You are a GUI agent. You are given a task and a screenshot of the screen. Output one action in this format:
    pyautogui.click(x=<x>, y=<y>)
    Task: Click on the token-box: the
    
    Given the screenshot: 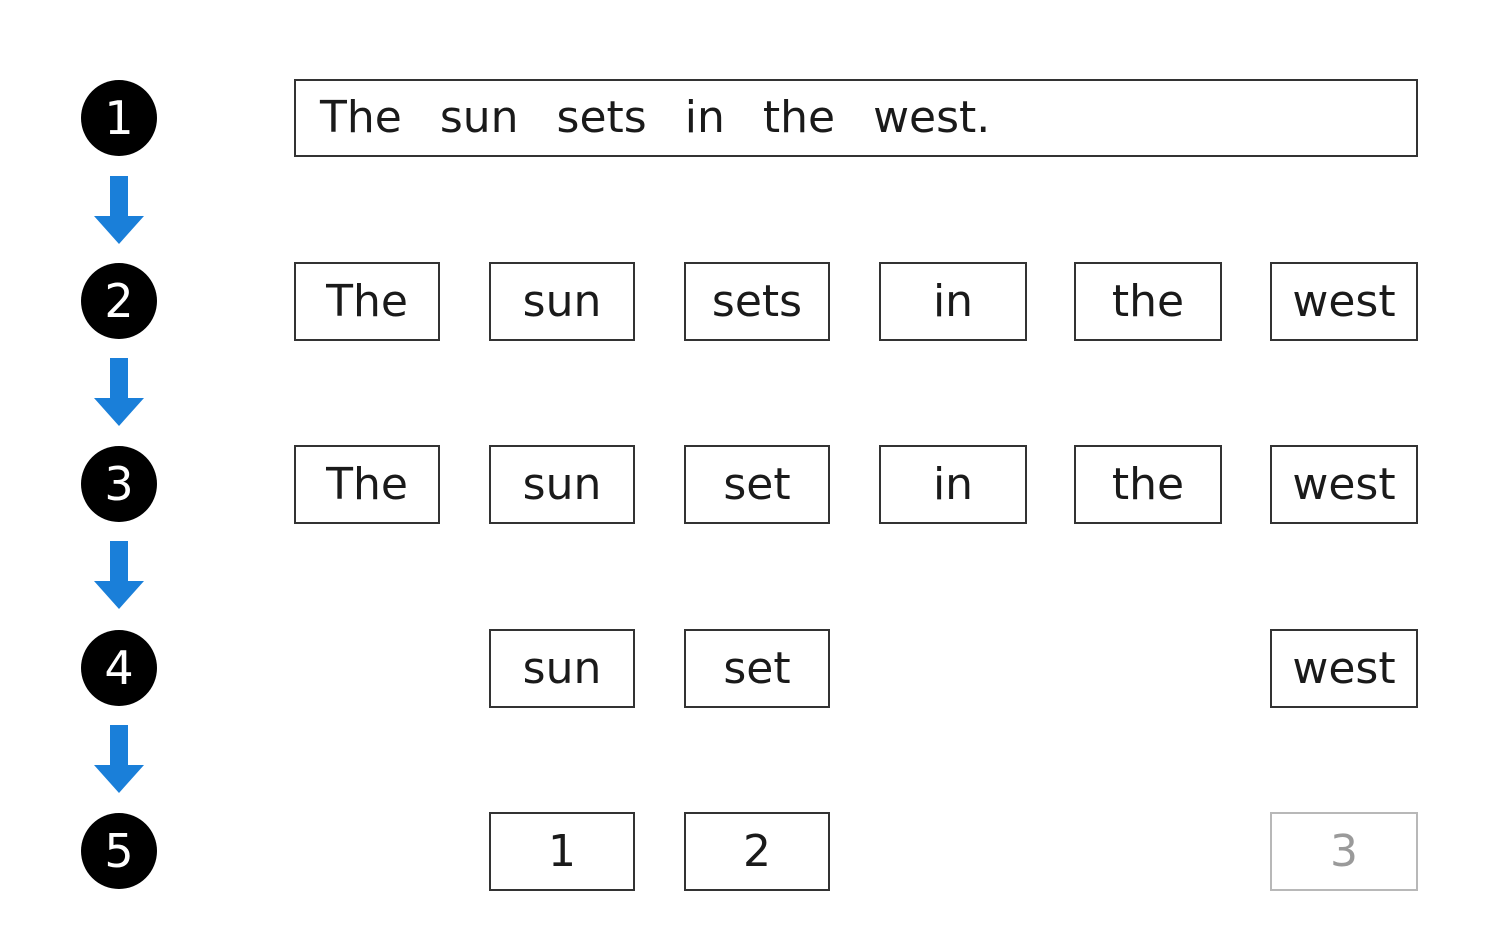 What is the action you would take?
    pyautogui.click(x=1148, y=301)
    